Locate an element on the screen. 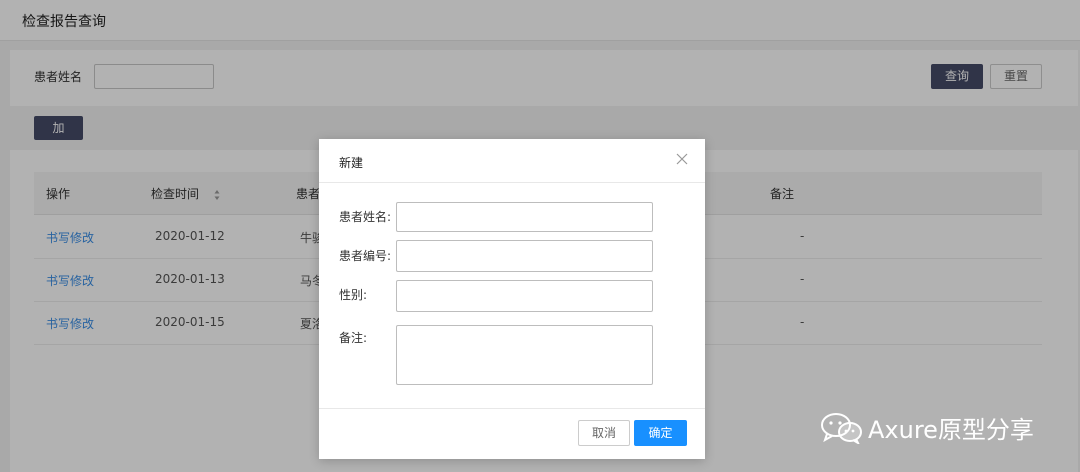 The width and height of the screenshot is (1080, 472). watermark-text: Axure原型分享 is located at coordinates (951, 430).